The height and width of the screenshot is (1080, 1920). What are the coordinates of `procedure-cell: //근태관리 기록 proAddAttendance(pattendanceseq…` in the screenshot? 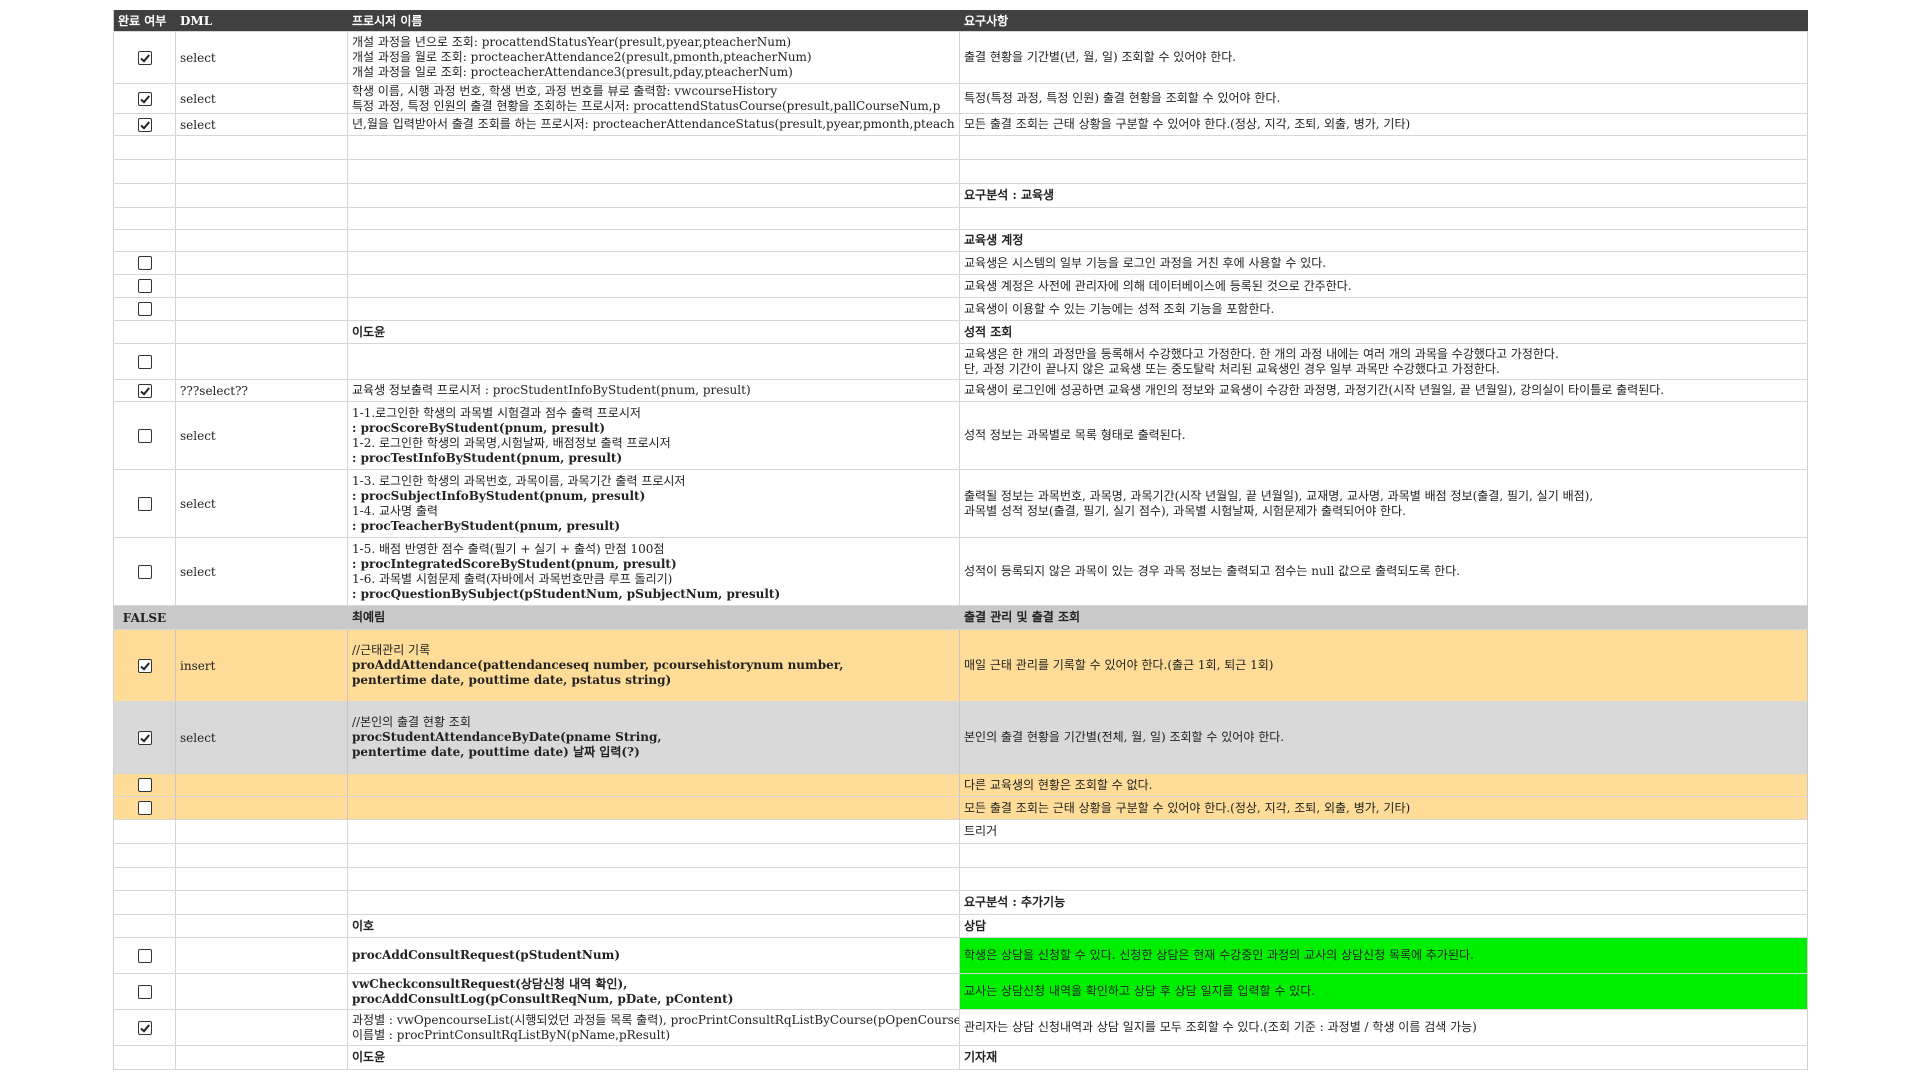 It's located at (654, 665).